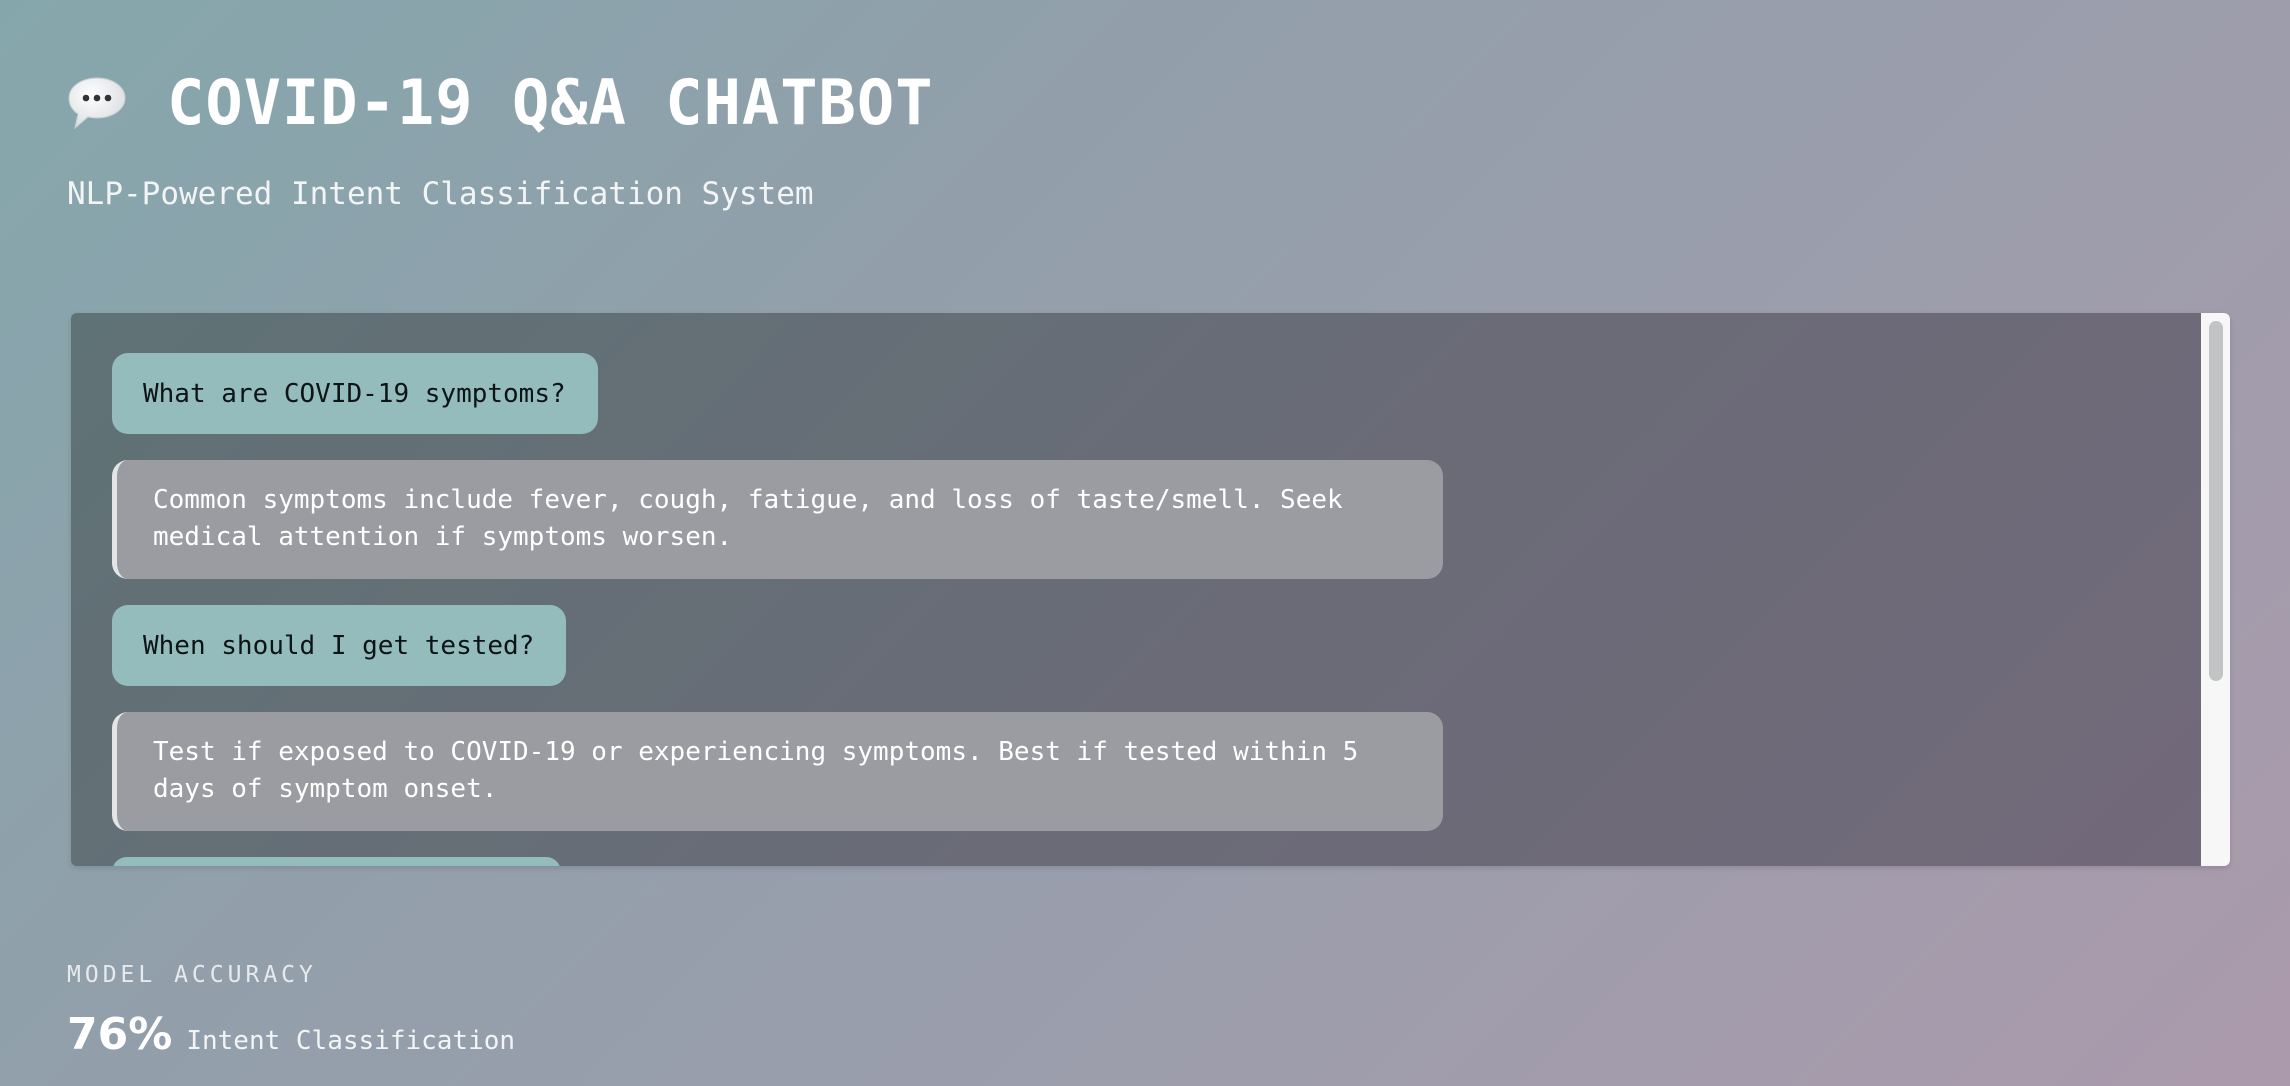 The image size is (2290, 1086). What do you see at coordinates (550, 102) in the screenshot?
I see `page-title: COVID-19 Q&A CHATBOT` at bounding box center [550, 102].